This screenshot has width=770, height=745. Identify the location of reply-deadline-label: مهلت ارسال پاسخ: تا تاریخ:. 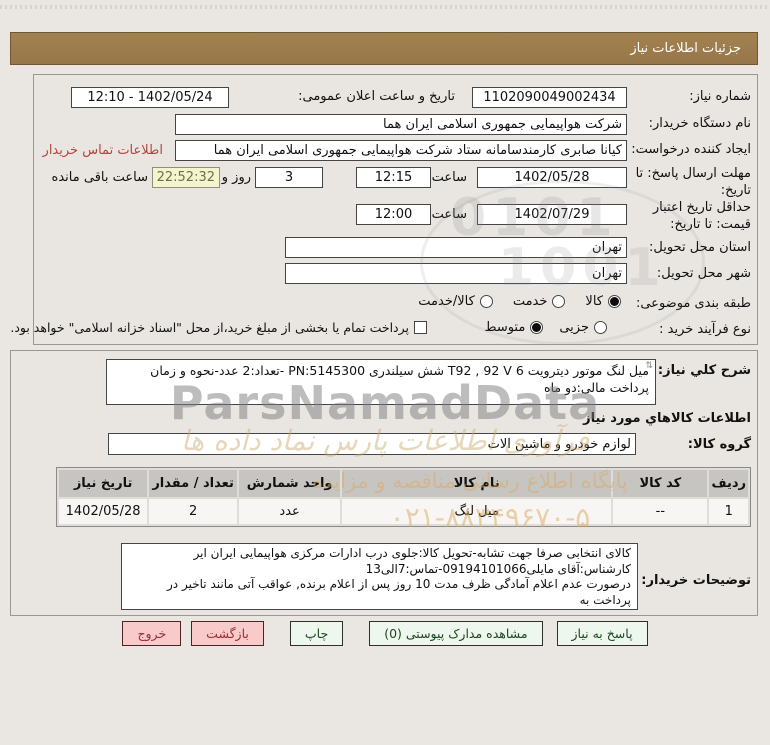
(693, 182).